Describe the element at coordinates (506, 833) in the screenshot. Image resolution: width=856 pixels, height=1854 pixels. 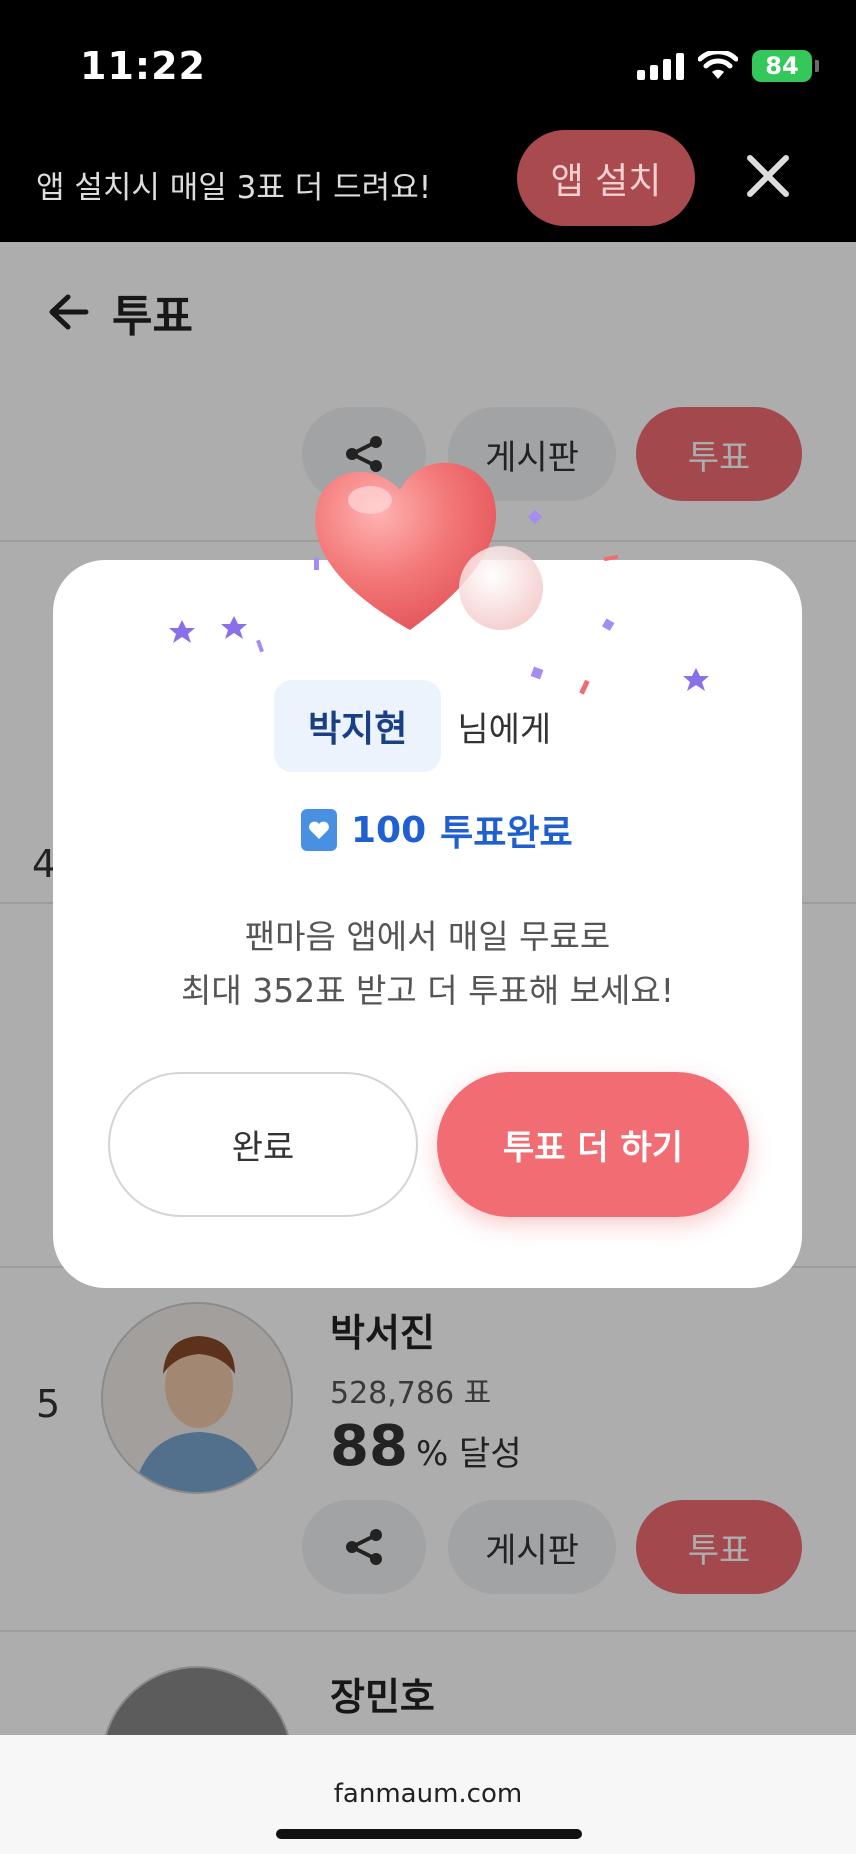
I see `vote-done-label: 투표완료` at that location.